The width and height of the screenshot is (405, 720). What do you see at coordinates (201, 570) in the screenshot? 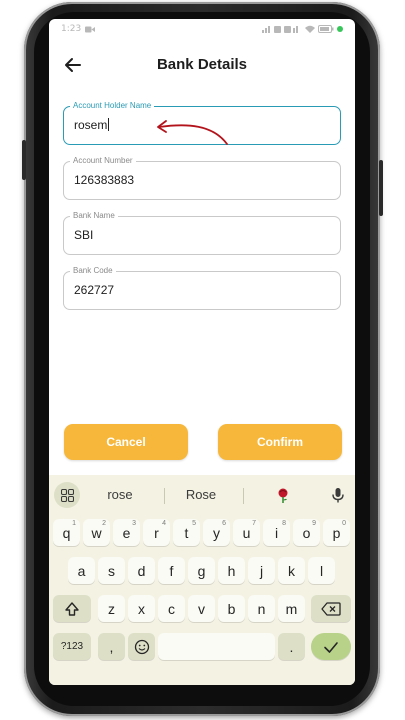
I see `key-g: g` at bounding box center [201, 570].